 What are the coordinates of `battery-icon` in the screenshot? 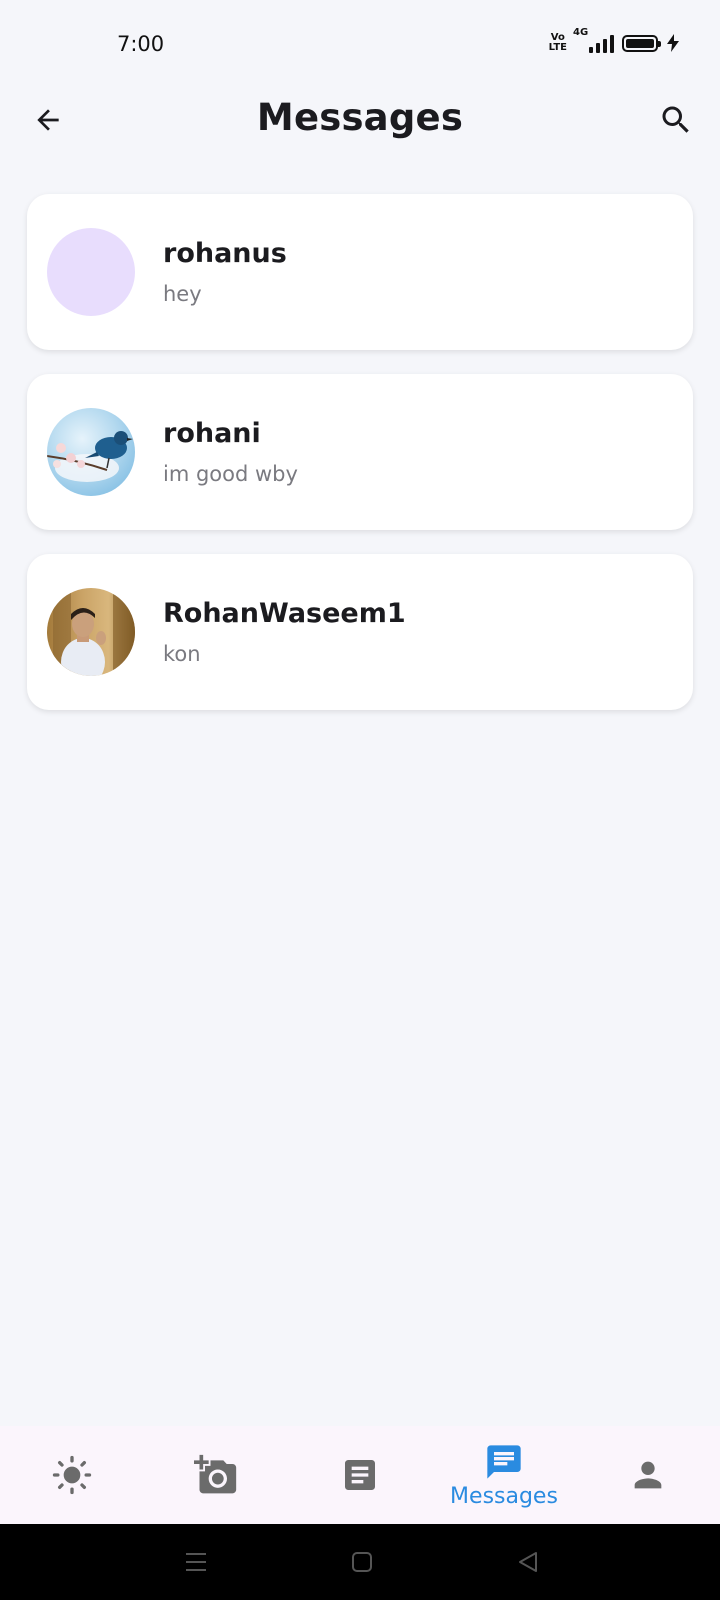 It's located at (641, 43).